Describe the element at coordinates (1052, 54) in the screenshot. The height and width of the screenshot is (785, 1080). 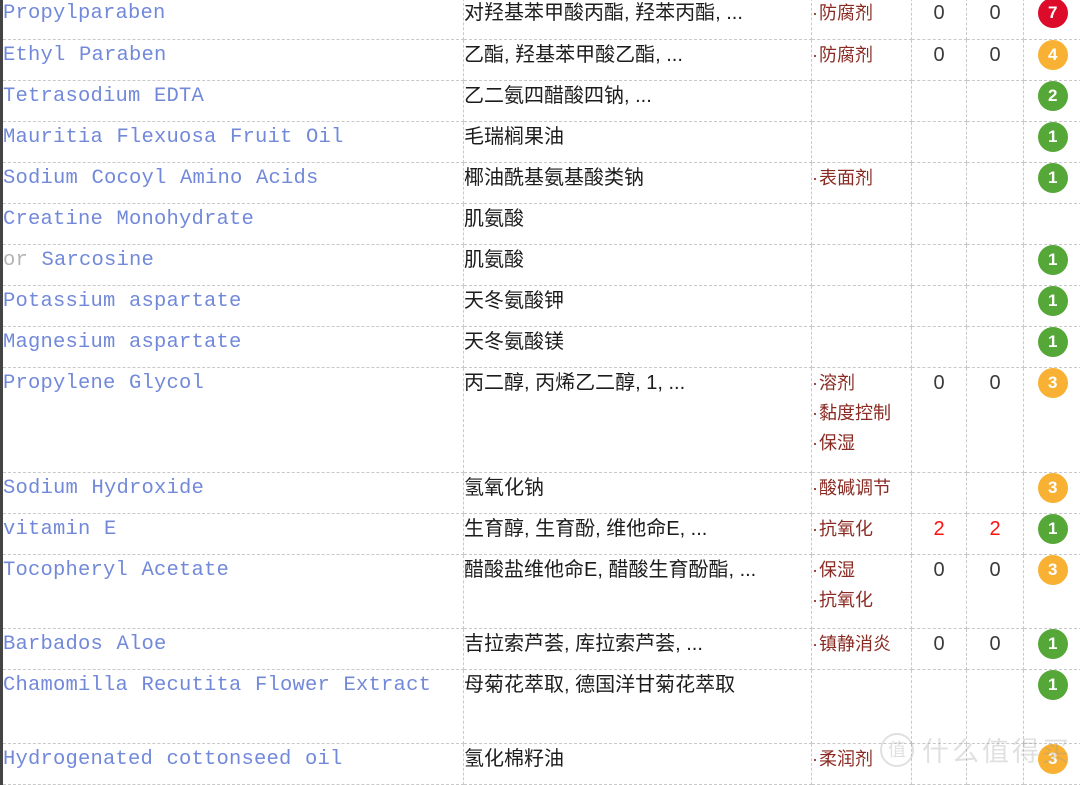
I see `score-badge: 4` at that location.